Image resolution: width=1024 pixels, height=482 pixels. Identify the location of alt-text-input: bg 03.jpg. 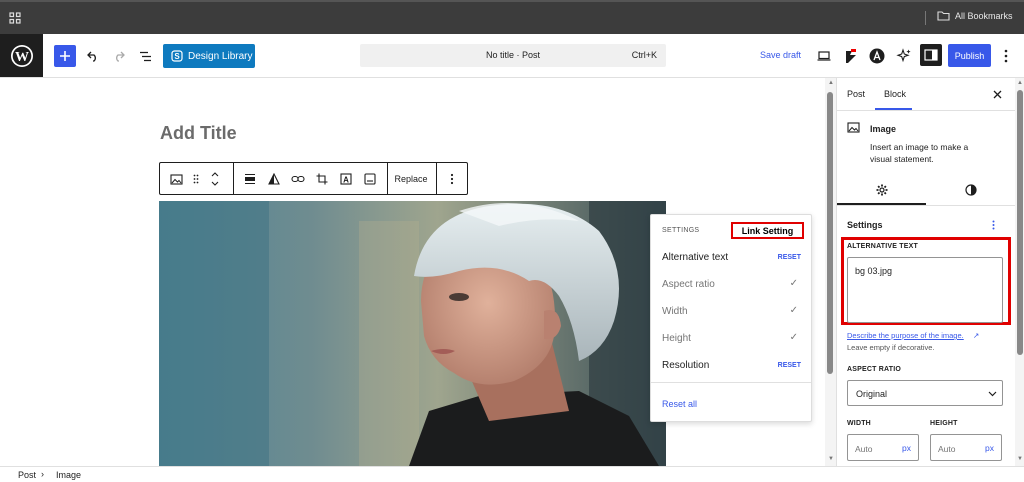
(925, 290).